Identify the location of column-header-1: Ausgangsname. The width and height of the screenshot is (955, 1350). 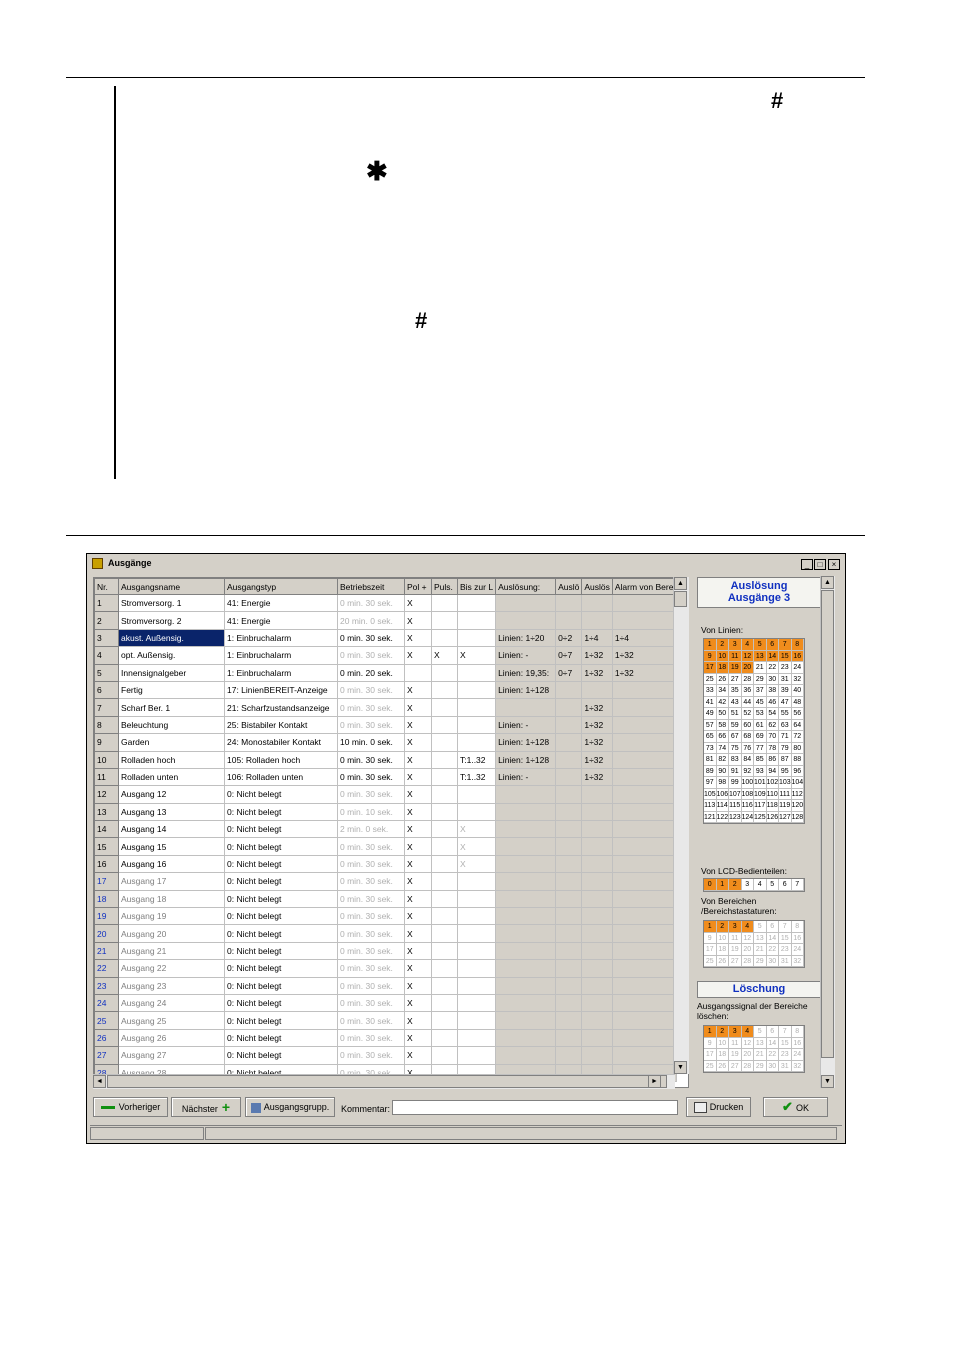
(171, 586).